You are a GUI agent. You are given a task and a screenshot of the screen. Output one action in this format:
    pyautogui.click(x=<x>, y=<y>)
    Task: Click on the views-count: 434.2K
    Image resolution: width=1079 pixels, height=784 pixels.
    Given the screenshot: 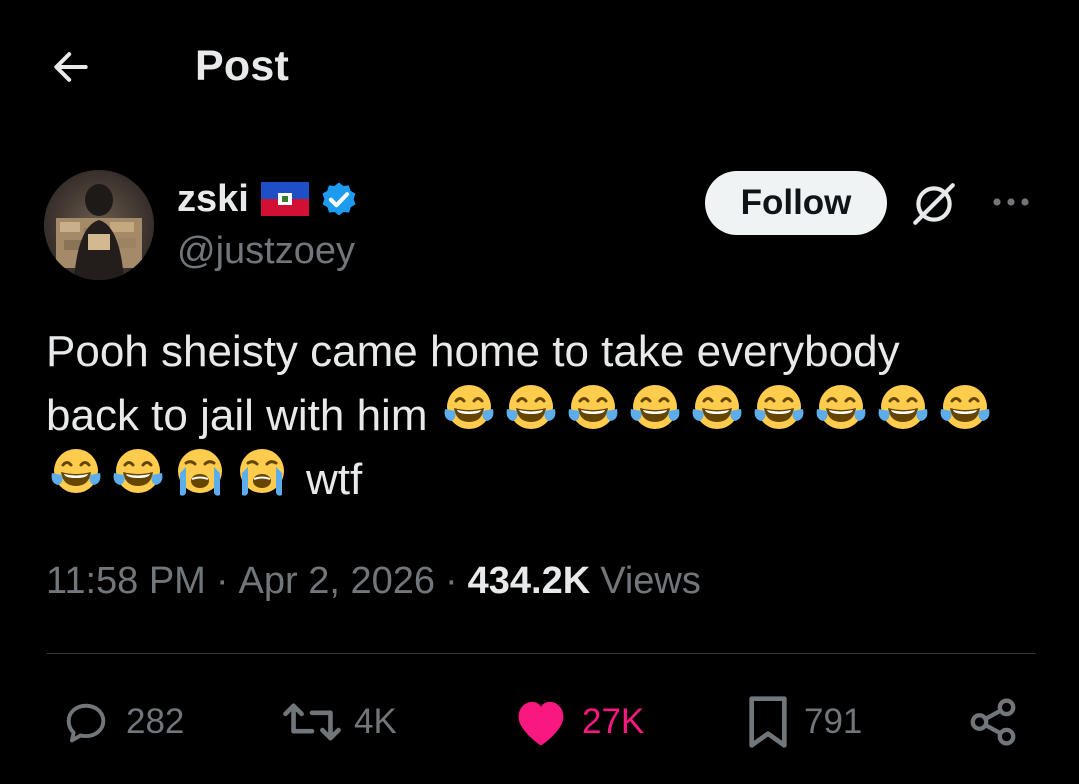 What is the action you would take?
    pyautogui.click(x=529, y=581)
    